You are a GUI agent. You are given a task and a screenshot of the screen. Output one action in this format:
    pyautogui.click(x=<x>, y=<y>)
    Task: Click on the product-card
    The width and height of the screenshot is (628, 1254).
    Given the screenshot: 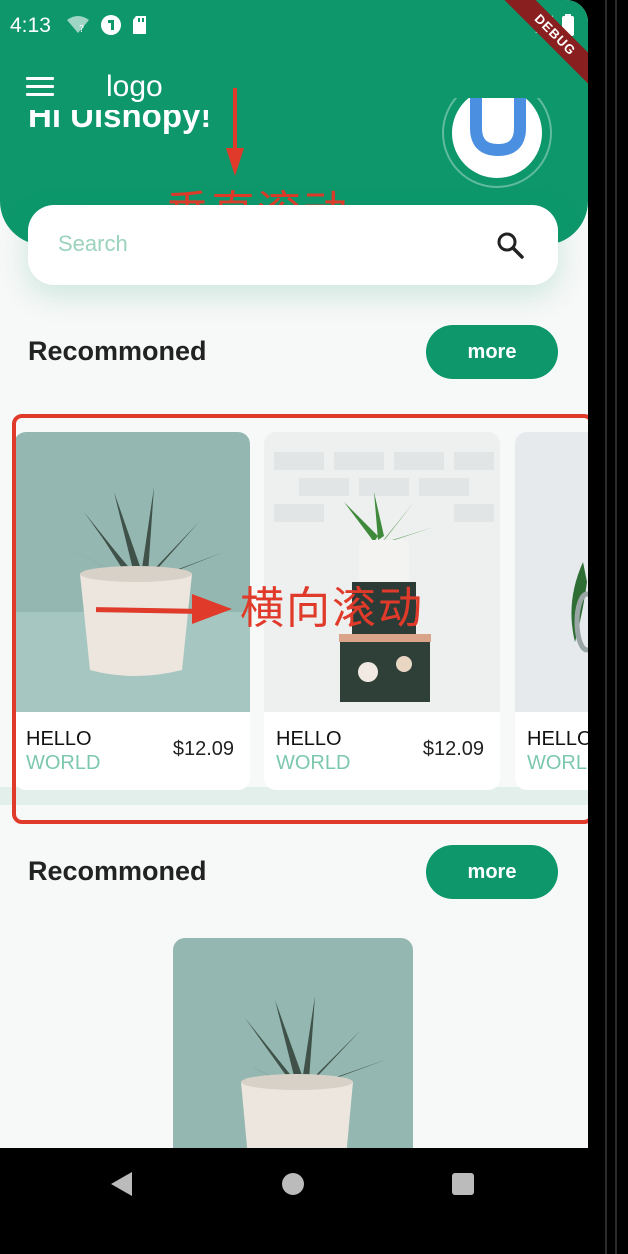 What is the action you would take?
    pyautogui.click(x=293, y=1043)
    